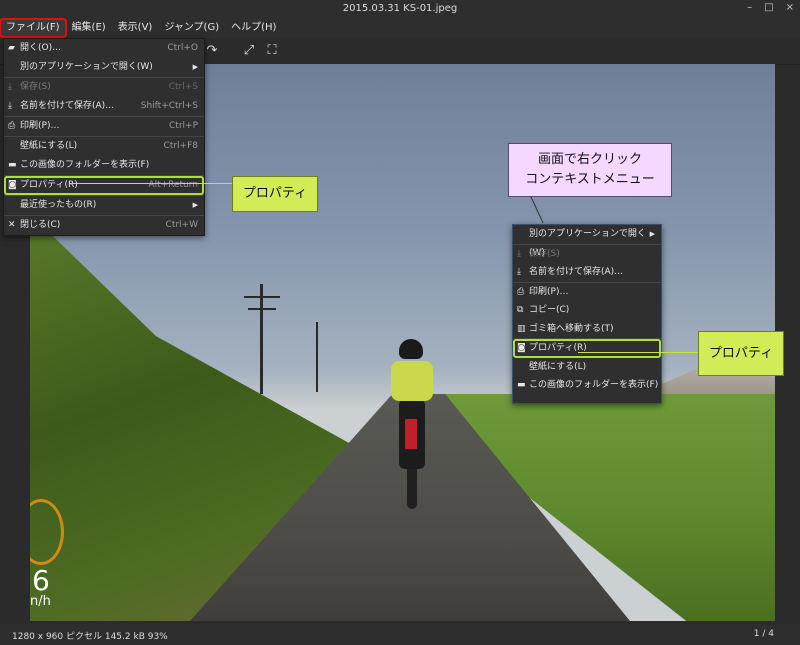 This screenshot has height=645, width=800. I want to click on menu-item-open-with: 別のアプリケーションで開く(W) ▶, so click(104, 67).